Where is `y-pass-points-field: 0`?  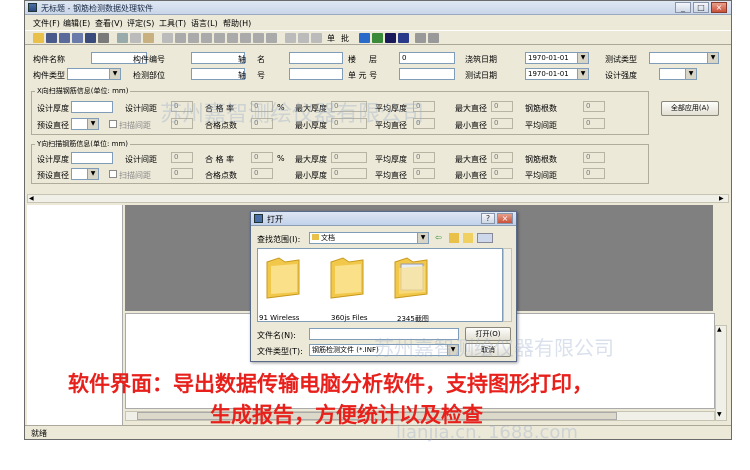 y-pass-points-field: 0 is located at coordinates (262, 173).